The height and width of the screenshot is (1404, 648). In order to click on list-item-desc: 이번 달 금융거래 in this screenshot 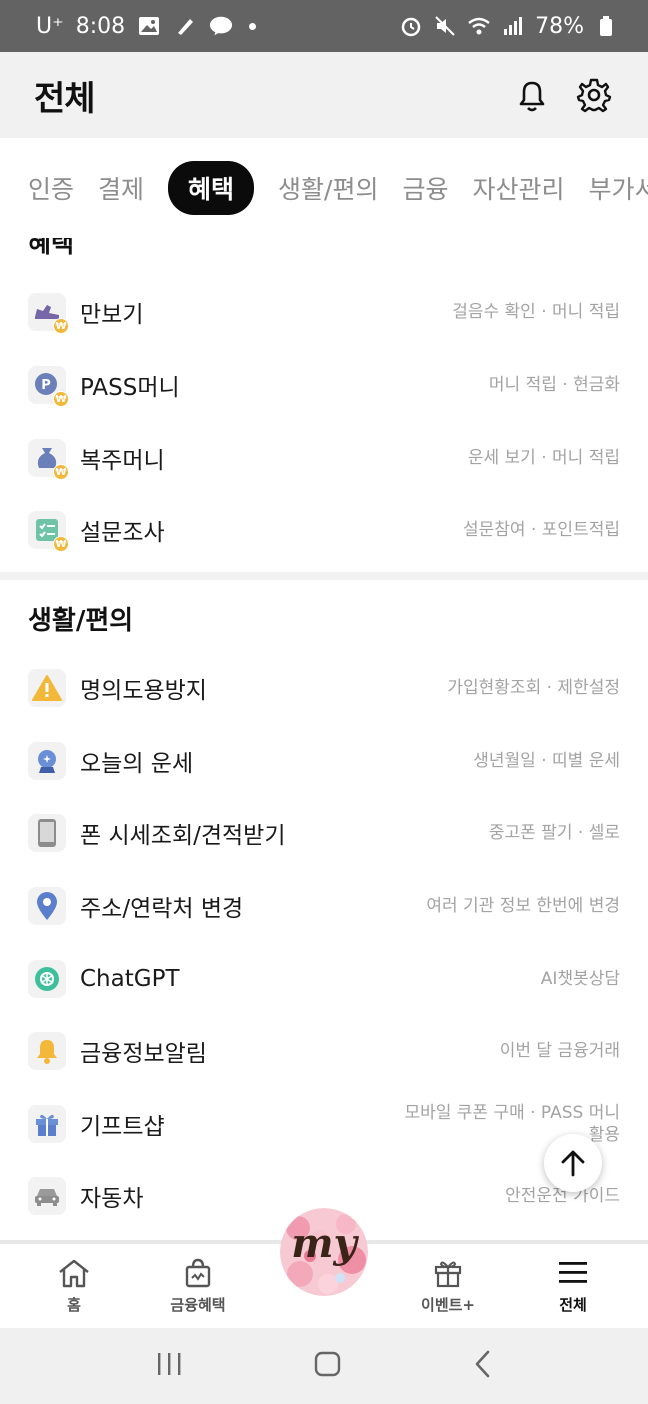, I will do `click(559, 1051)`.